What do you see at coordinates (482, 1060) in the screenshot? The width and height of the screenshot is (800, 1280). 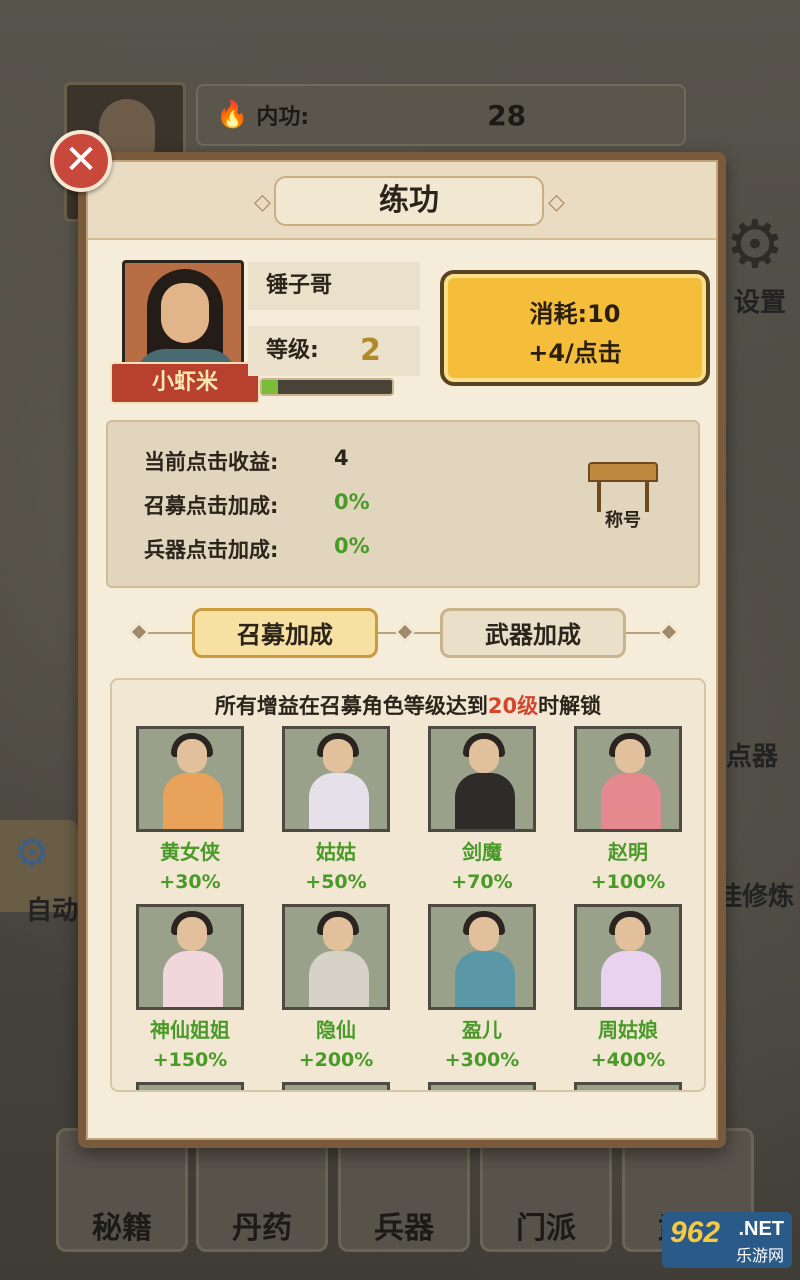 I see `recruit-bonus: +300%` at bounding box center [482, 1060].